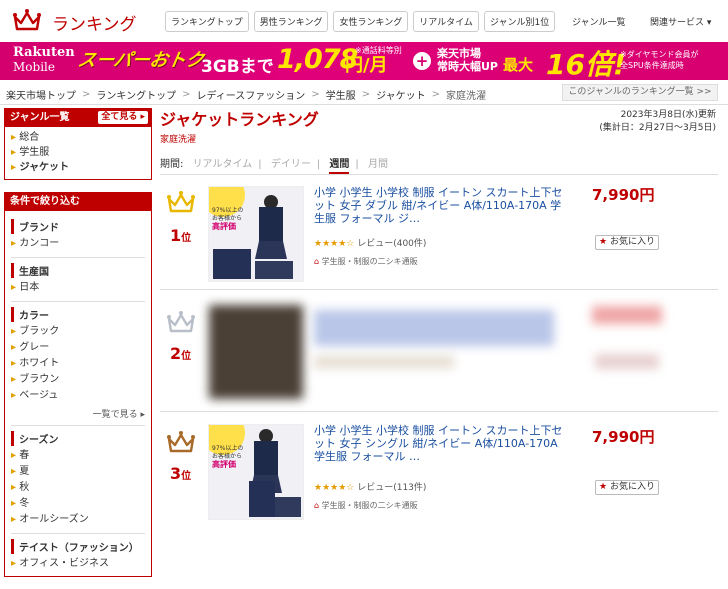 The height and width of the screenshot is (589, 728). I want to click on crumb-school-uniform: 学生服, so click(341, 94).